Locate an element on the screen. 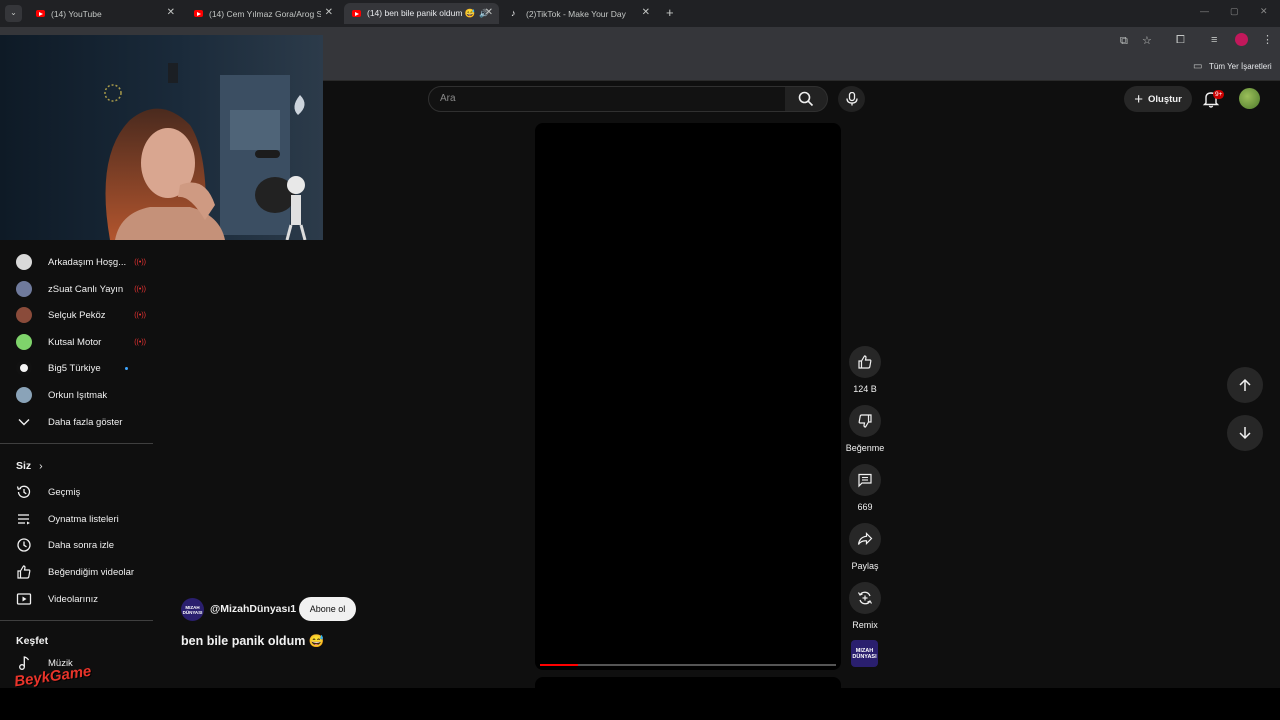  sidebar-item-history: Geçmiş is located at coordinates (81, 492).